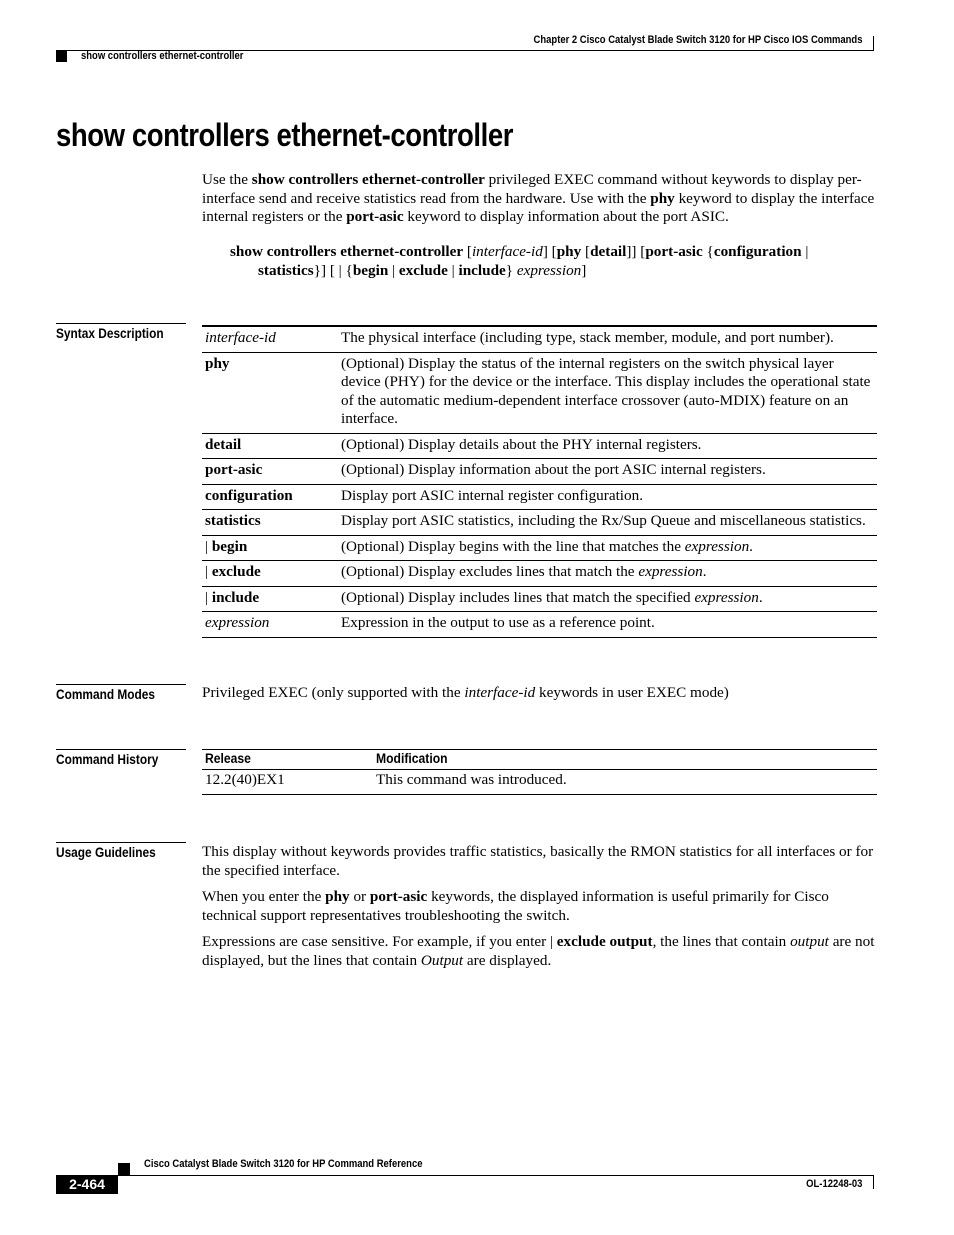 This screenshot has width=954, height=1235. What do you see at coordinates (124, 1169) in the screenshot?
I see `footer-marker` at bounding box center [124, 1169].